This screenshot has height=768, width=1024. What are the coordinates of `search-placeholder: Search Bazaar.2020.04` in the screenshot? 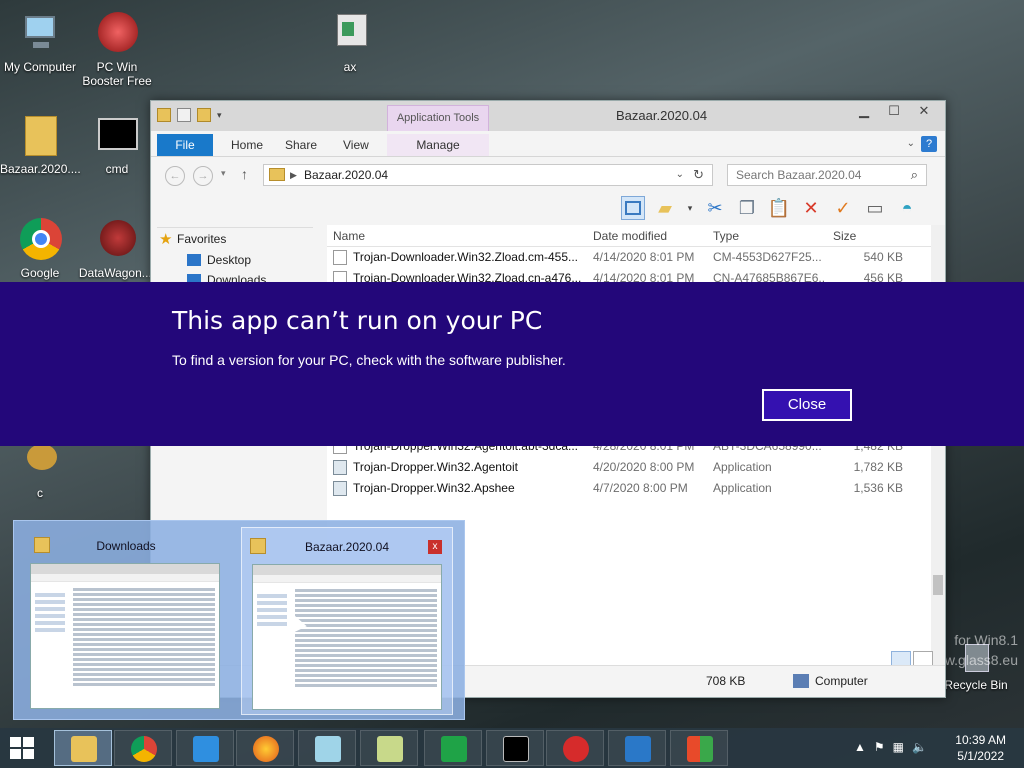 It's located at (799, 175).